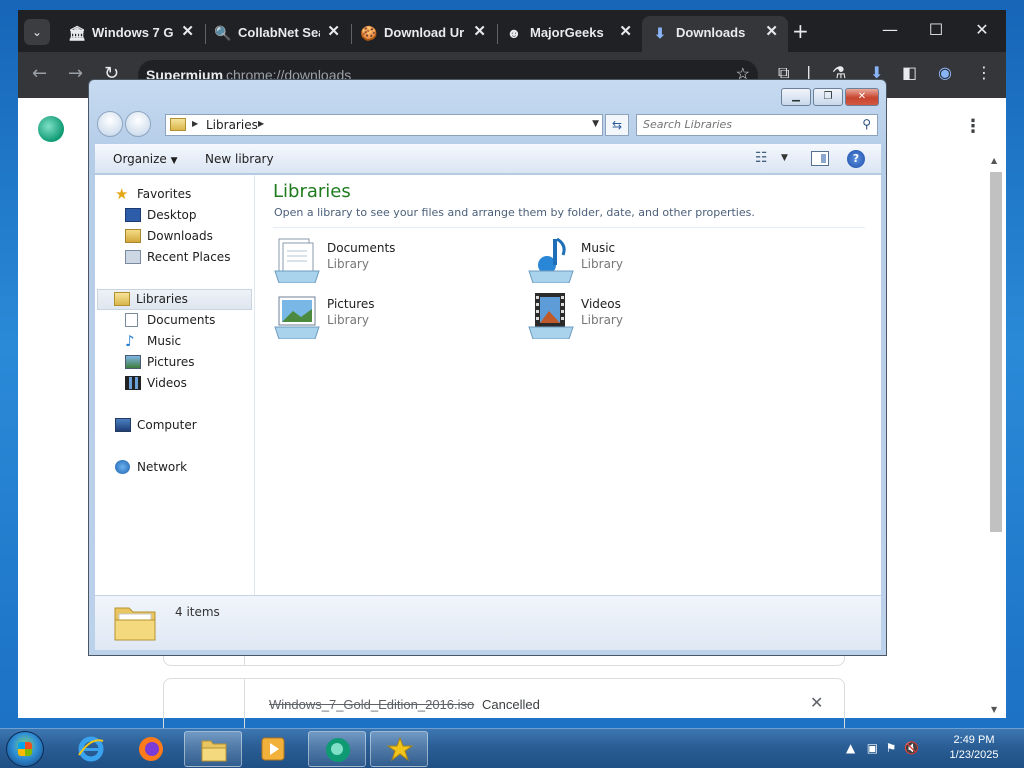 The height and width of the screenshot is (768, 1024). What do you see at coordinates (164, 341) in the screenshot?
I see `nav-label: Music` at bounding box center [164, 341].